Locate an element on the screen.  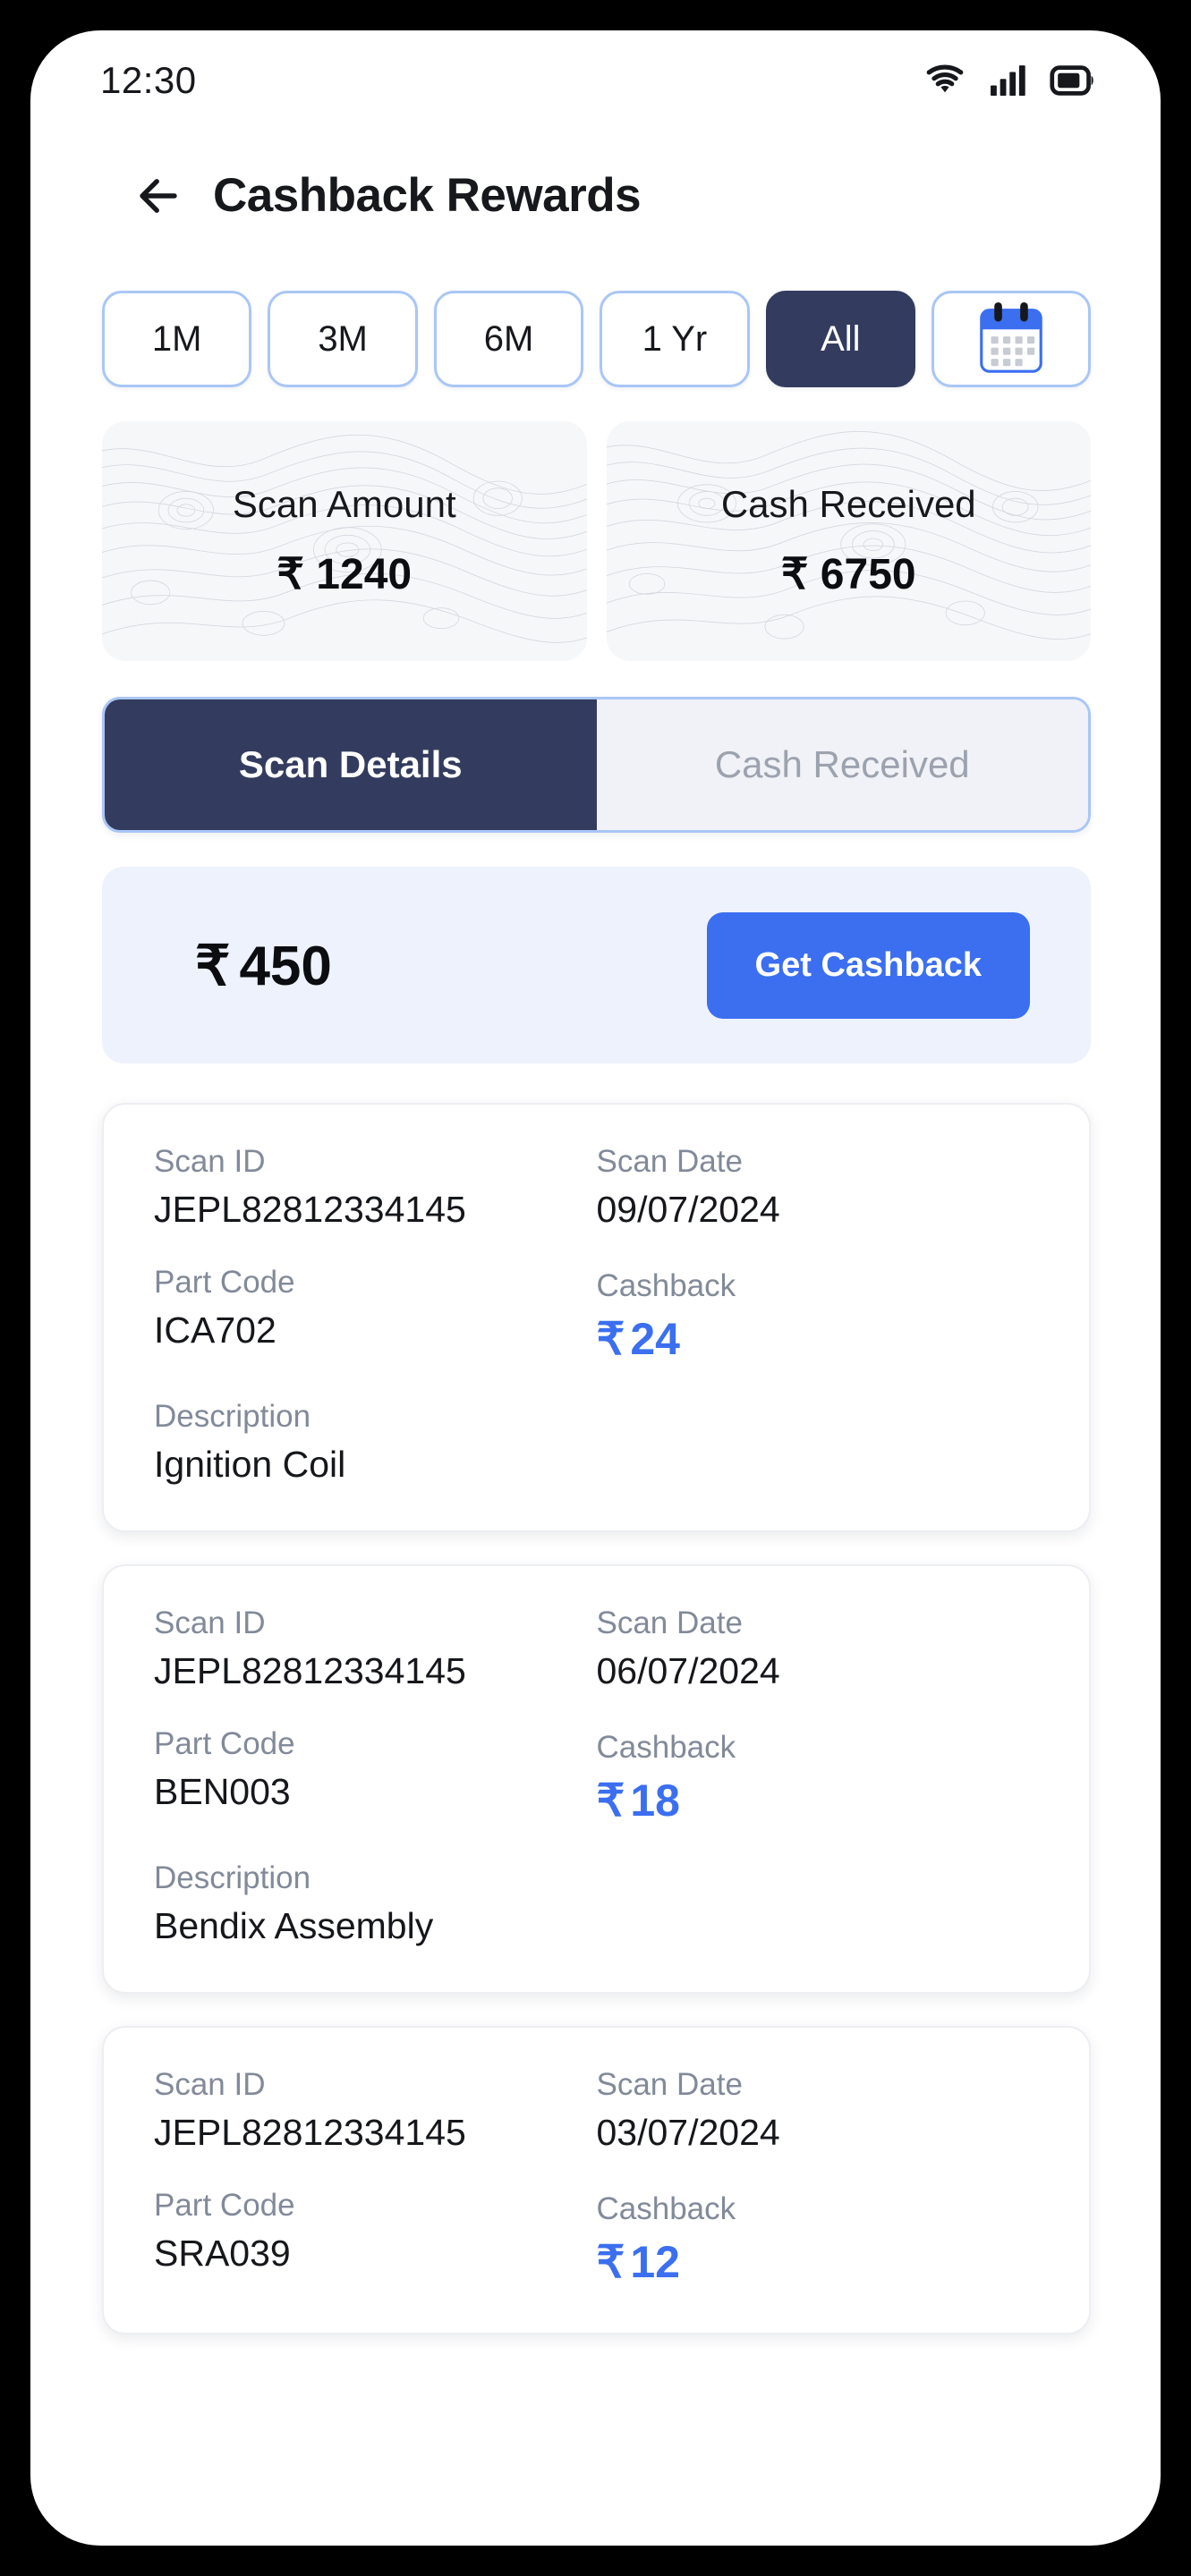
filter-chip-all: All is located at coordinates (840, 339).